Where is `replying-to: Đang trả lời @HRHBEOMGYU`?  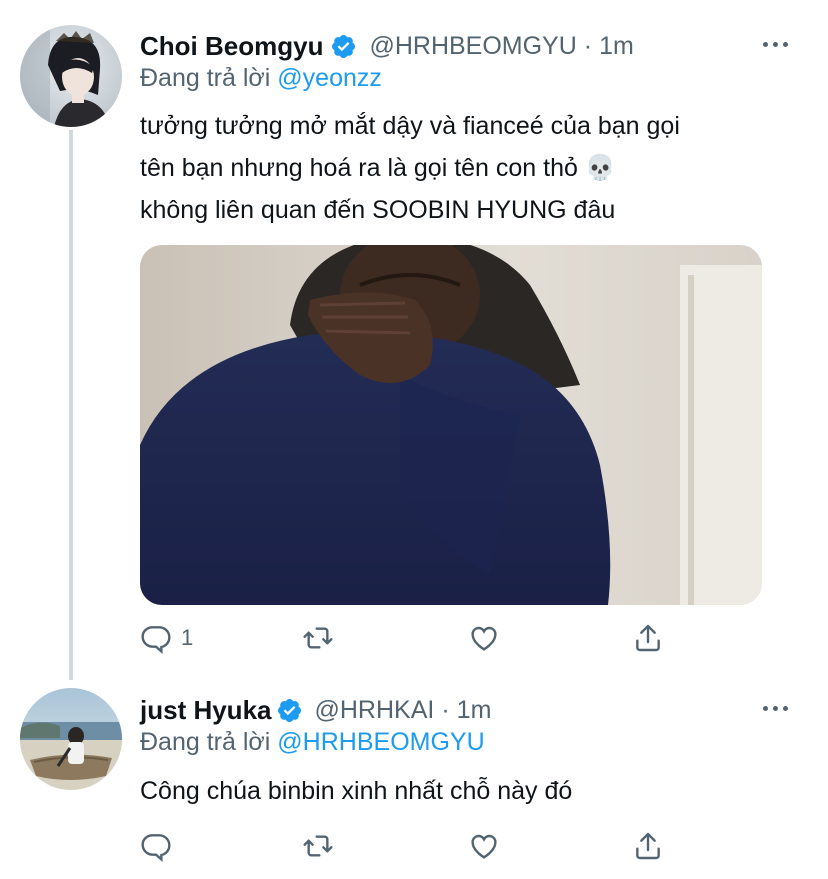
replying-to: Đang trả lời @HRHBEOMGYU is located at coordinates (312, 742).